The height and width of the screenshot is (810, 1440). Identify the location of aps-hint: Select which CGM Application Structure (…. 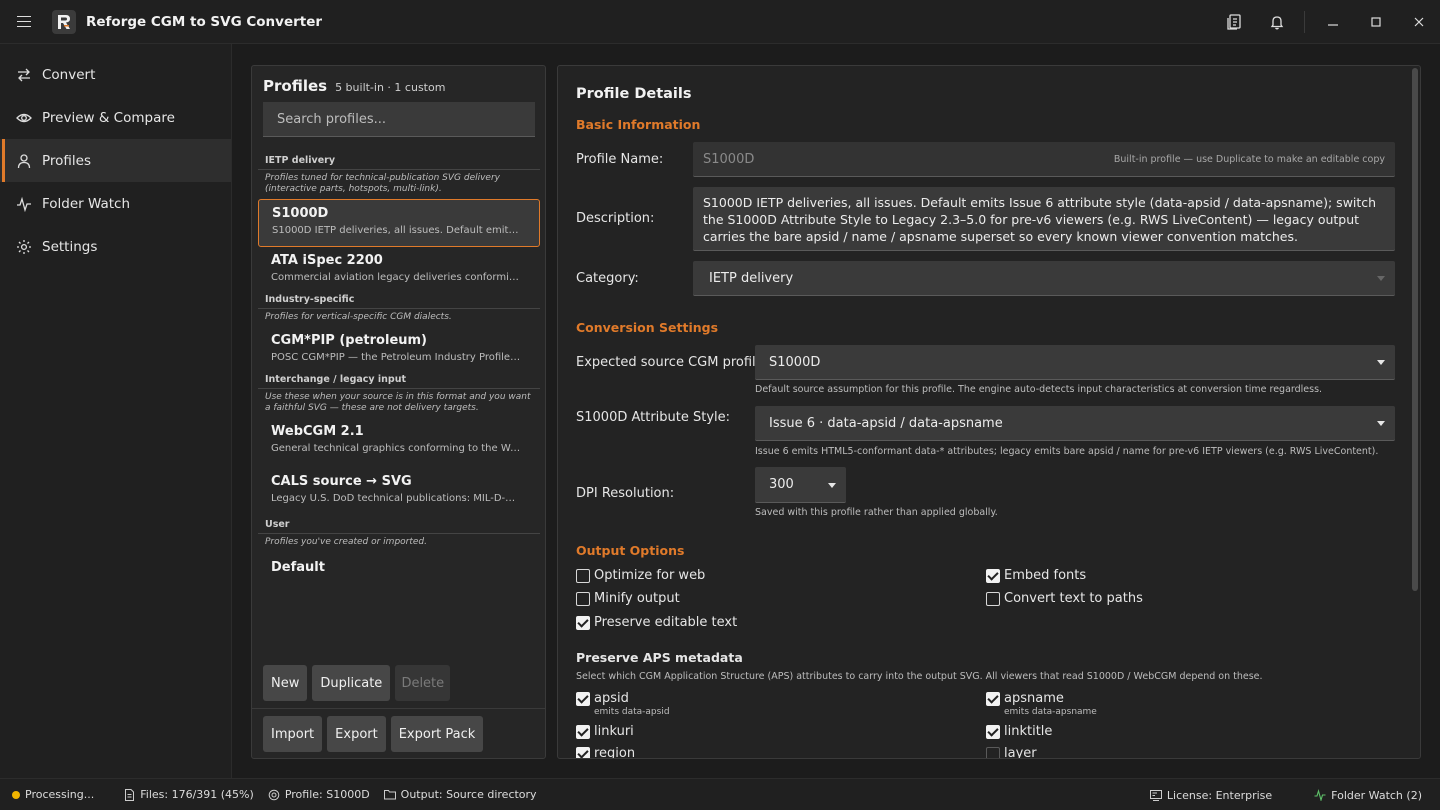
(919, 676).